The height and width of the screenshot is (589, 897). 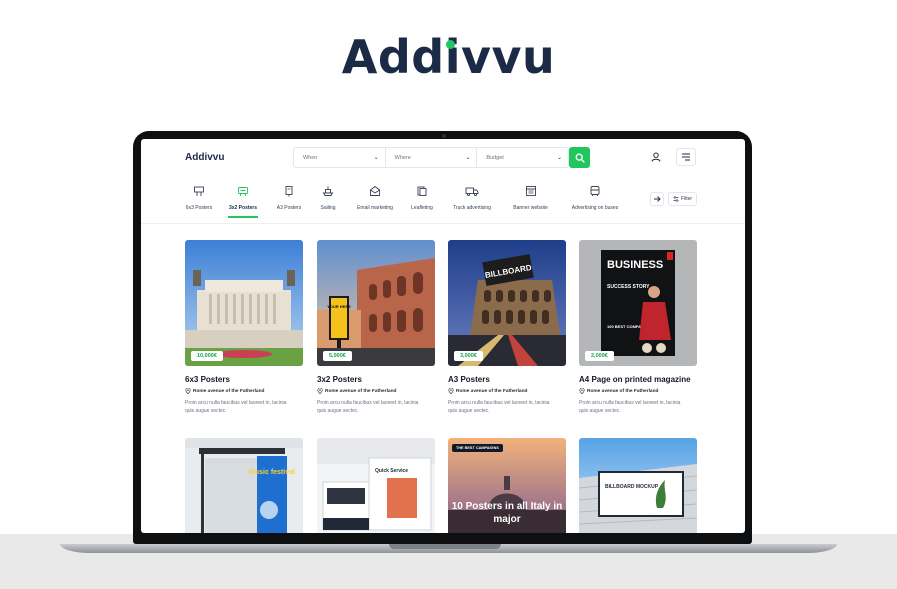 What do you see at coordinates (632, 487) in the screenshot?
I see `billboard-mockup-text: BILLBOARD MOCKUP` at bounding box center [632, 487].